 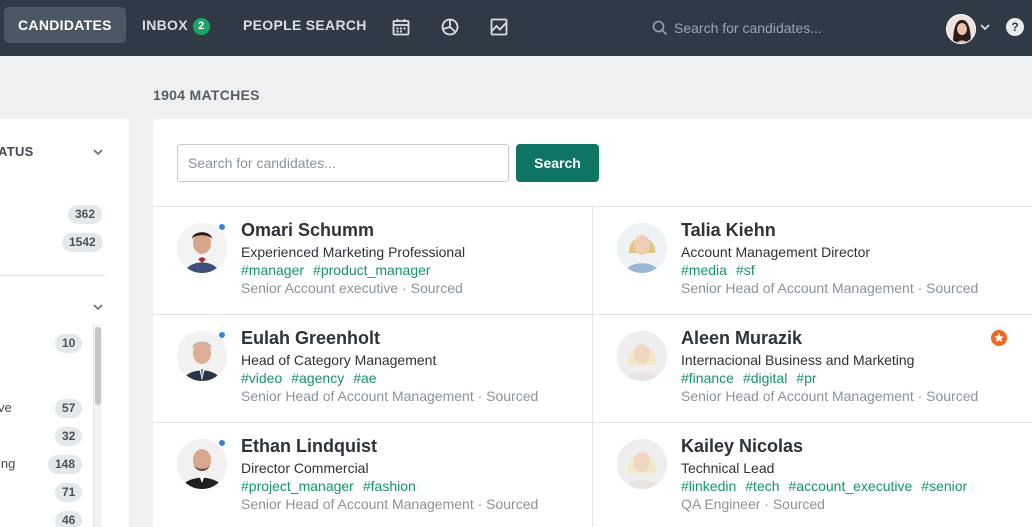 I want to click on candidate-tags: #project_manager #fashion, so click(x=333, y=486).